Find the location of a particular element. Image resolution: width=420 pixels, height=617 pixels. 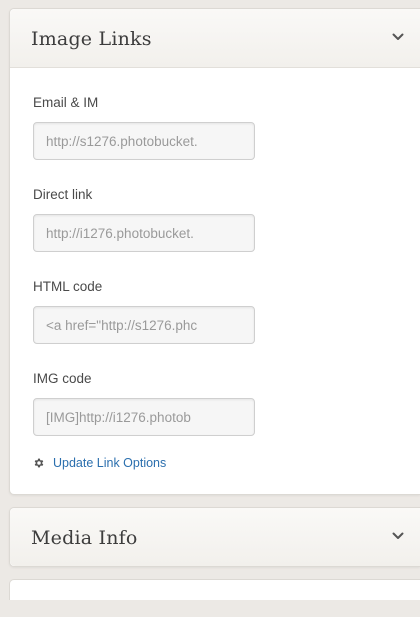

direct-link-label: Direct link is located at coordinates (63, 194).